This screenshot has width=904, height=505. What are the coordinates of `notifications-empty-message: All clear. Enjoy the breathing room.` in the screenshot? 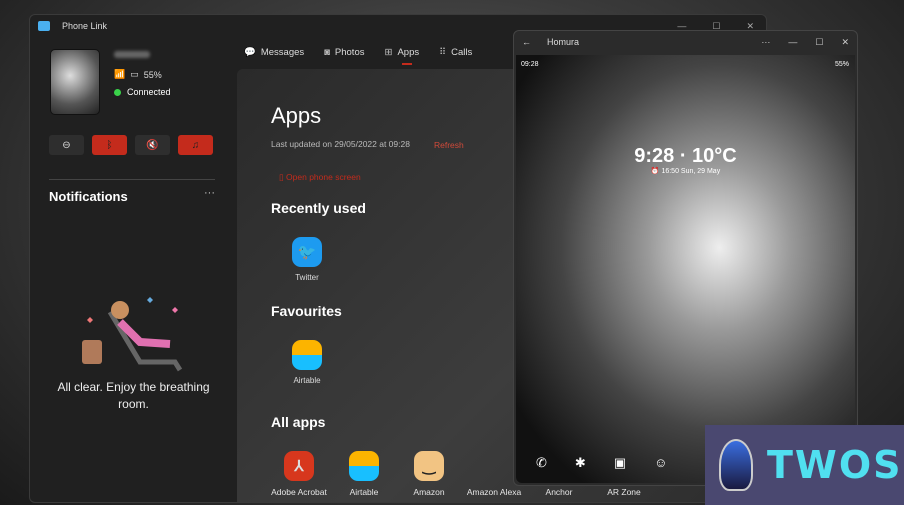 It's located at (133, 395).